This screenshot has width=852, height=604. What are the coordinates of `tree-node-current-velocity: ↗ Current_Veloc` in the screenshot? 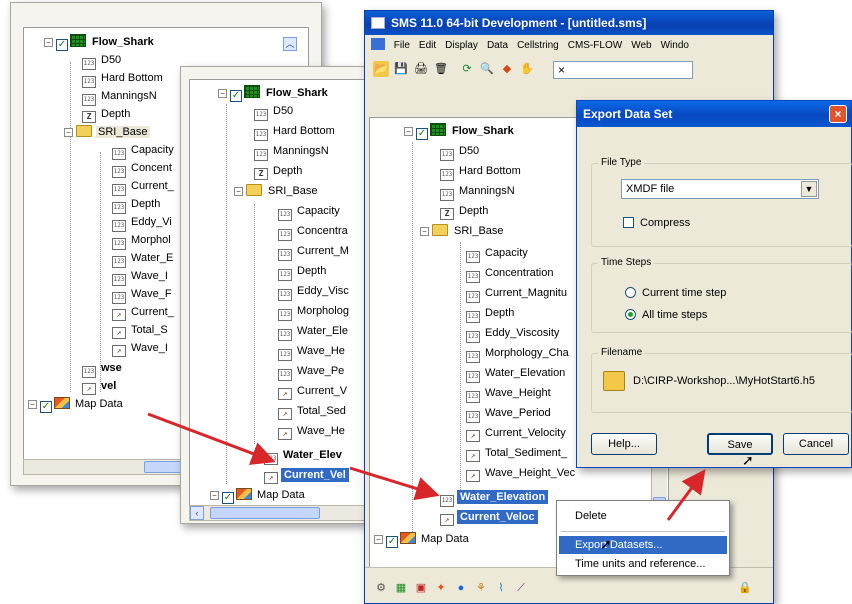 It's located at (489, 517).